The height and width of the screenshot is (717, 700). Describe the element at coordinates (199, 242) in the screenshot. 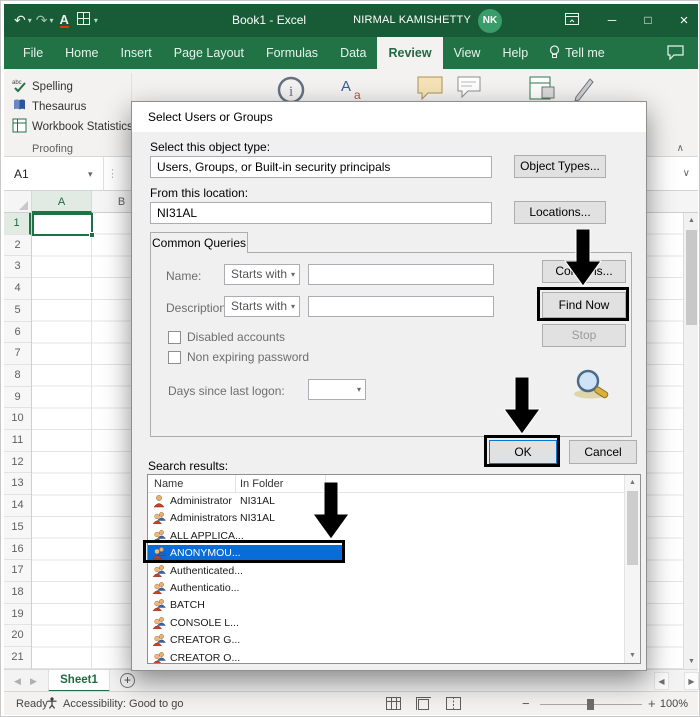

I see `common-queries-tab: Common Queries` at that location.